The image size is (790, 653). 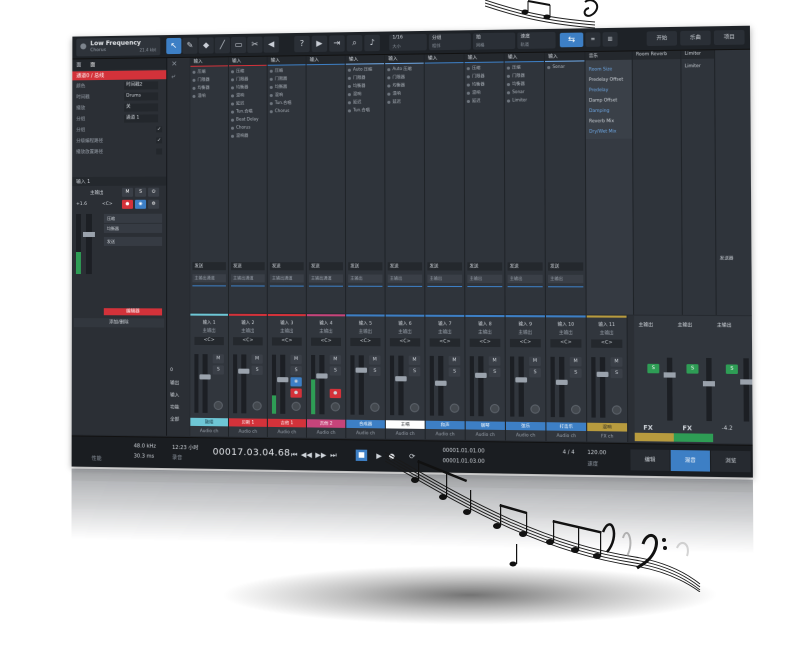 I want to click on send-slot: 发送, so click(x=133, y=241).